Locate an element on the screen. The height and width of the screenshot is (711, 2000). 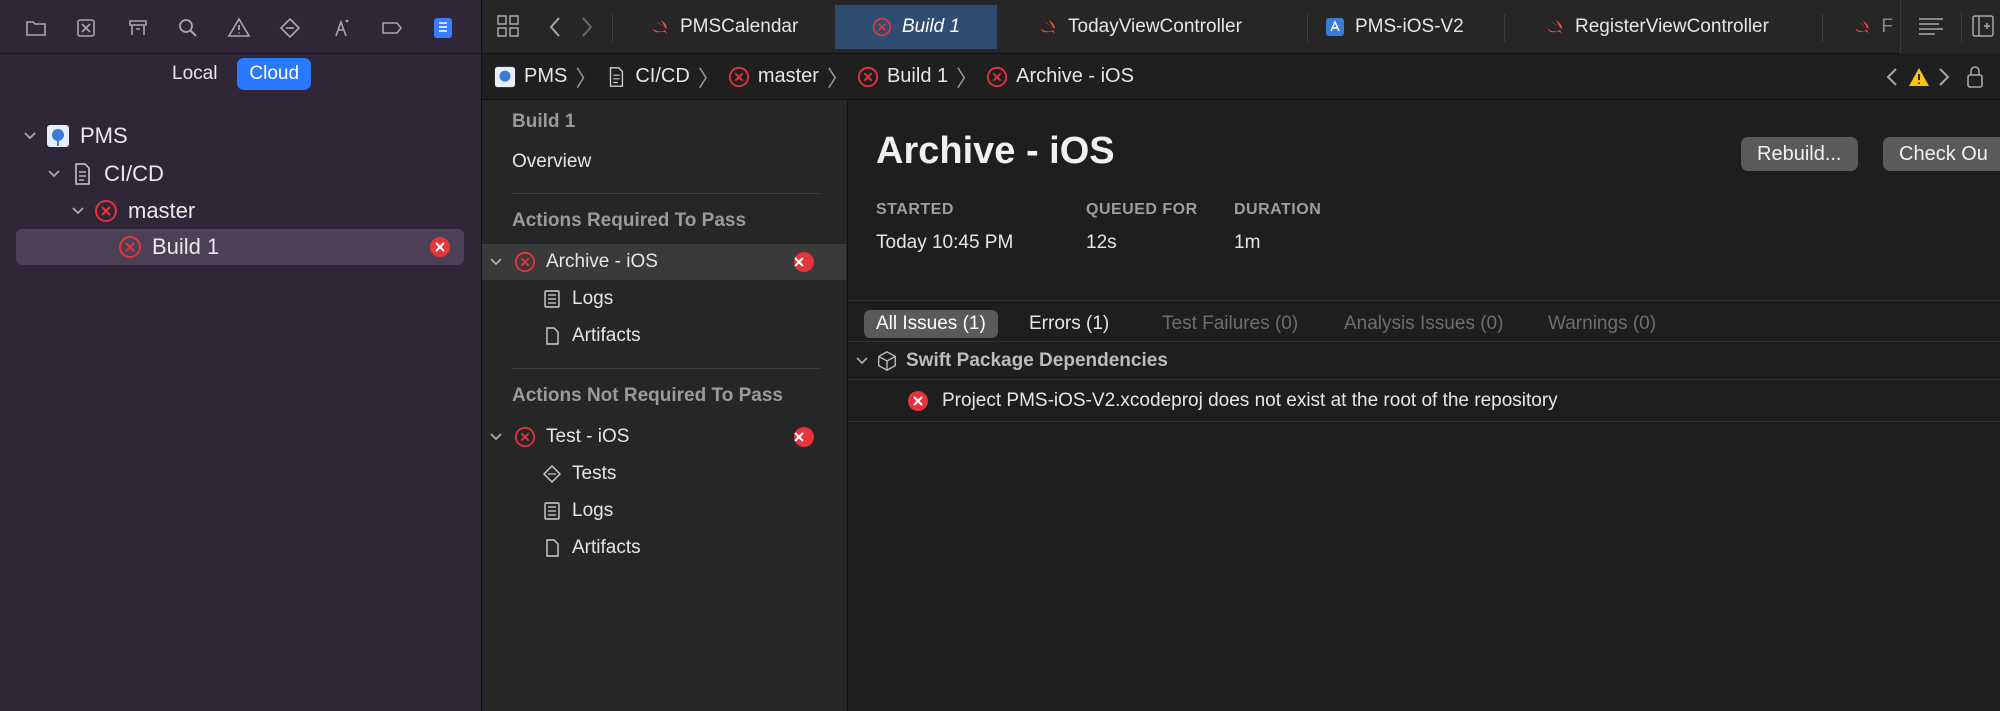
action-test-ios: Test - iOS is located at coordinates (667, 437).